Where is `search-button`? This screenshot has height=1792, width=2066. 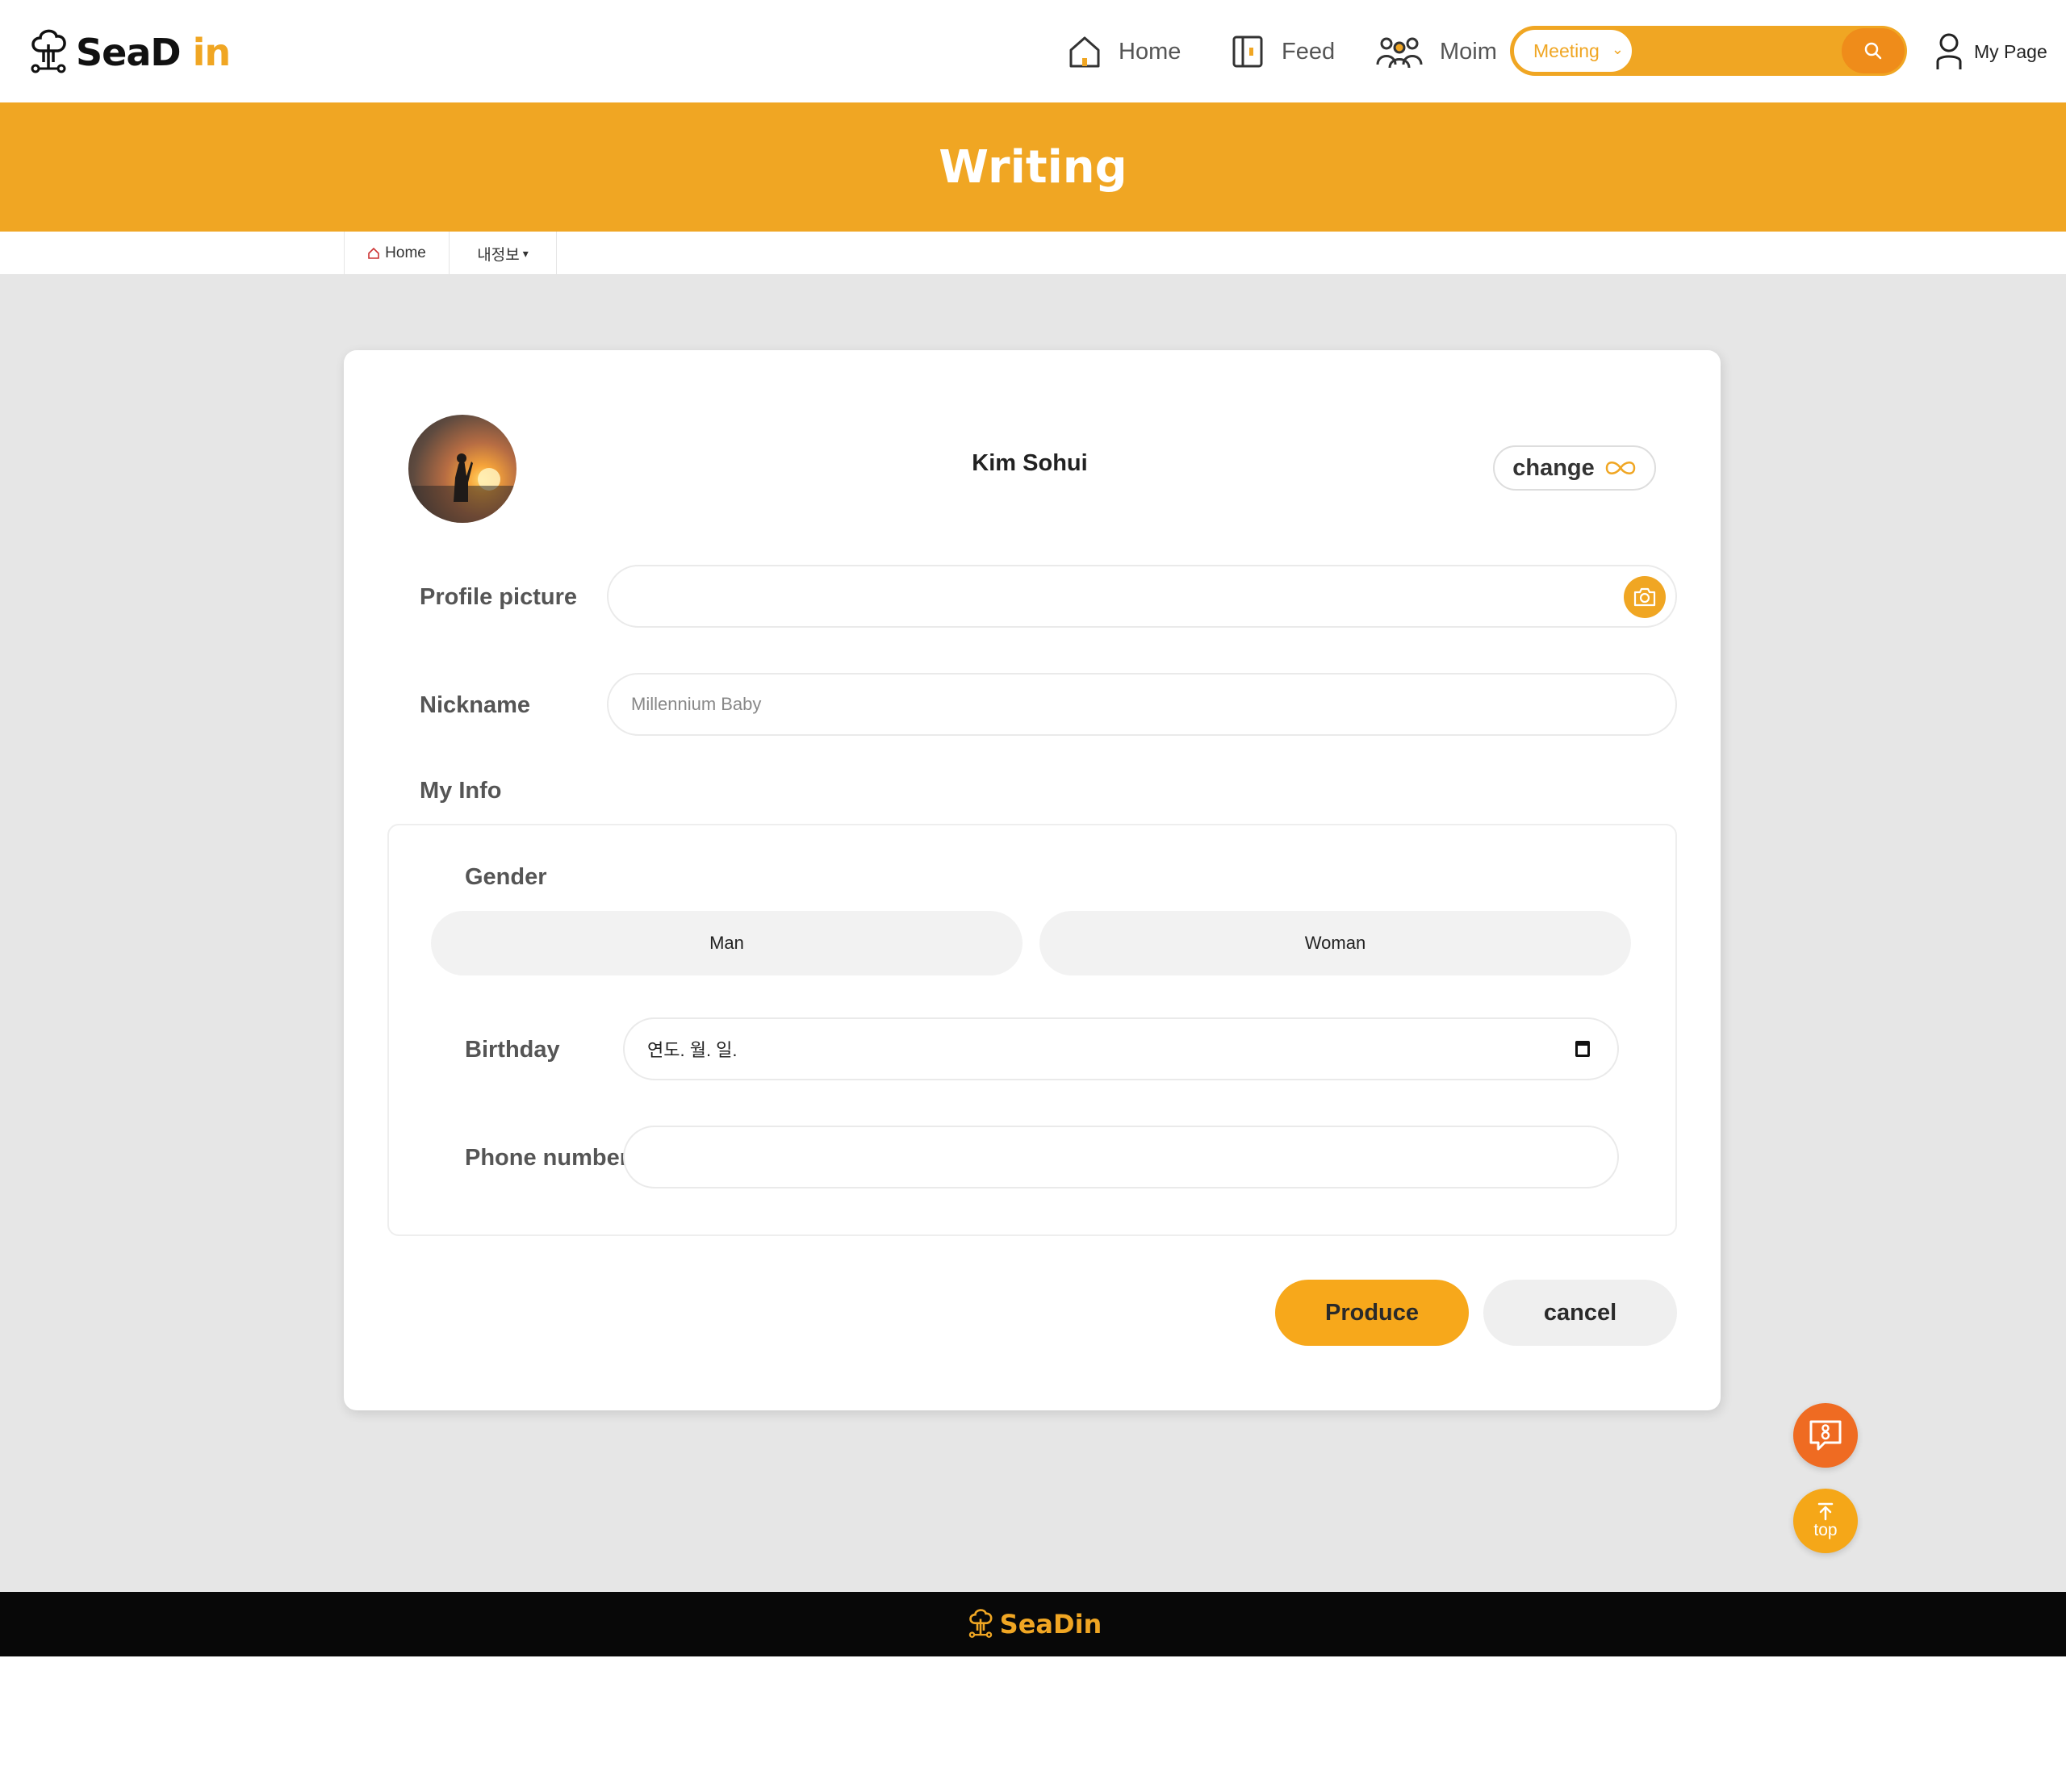
search-button is located at coordinates (1873, 50).